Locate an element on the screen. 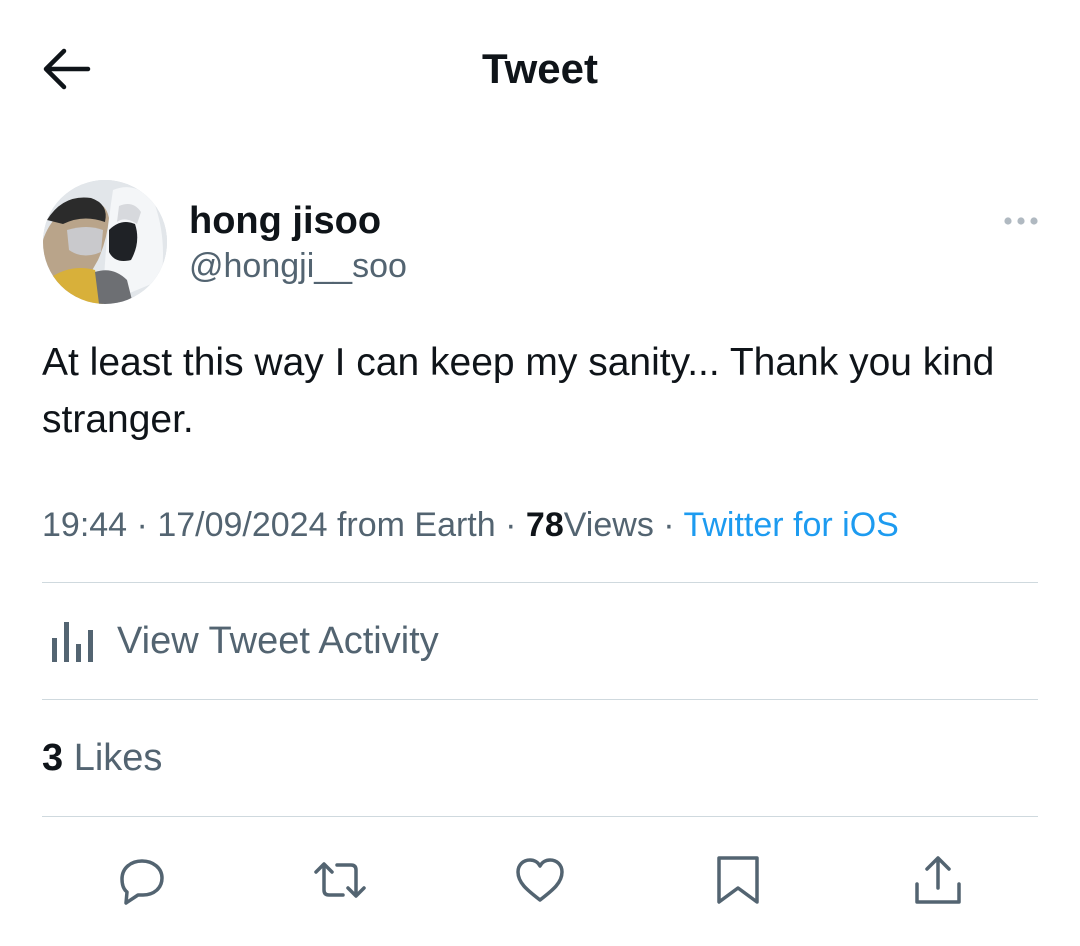 This screenshot has height=946, width=1080. reply-icon is located at coordinates (142, 882).